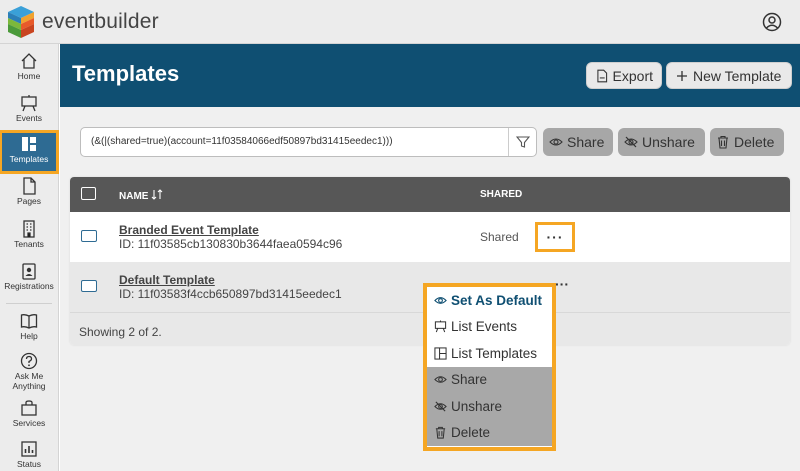 This screenshot has height=471, width=800. What do you see at coordinates (29, 464) in the screenshot?
I see `sidebar-item-label: Status` at bounding box center [29, 464].